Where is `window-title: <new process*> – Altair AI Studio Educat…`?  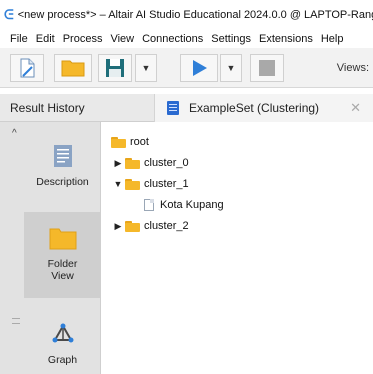
window-title: <new process*> – Altair AI Studio Educat… is located at coordinates (195, 15).